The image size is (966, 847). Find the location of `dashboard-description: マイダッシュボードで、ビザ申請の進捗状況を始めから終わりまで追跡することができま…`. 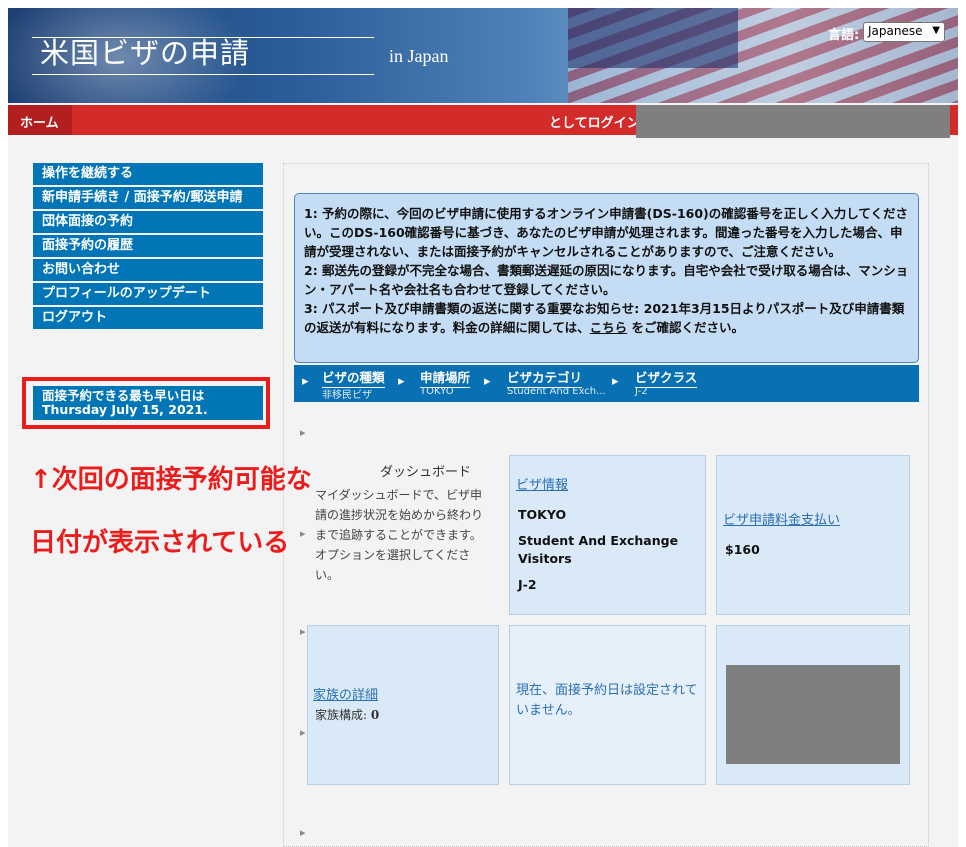

dashboard-description: マイダッシュボードで、ビザ申請の進捗状況を始めから終わりまで追跡することができま… is located at coordinates (399, 535).